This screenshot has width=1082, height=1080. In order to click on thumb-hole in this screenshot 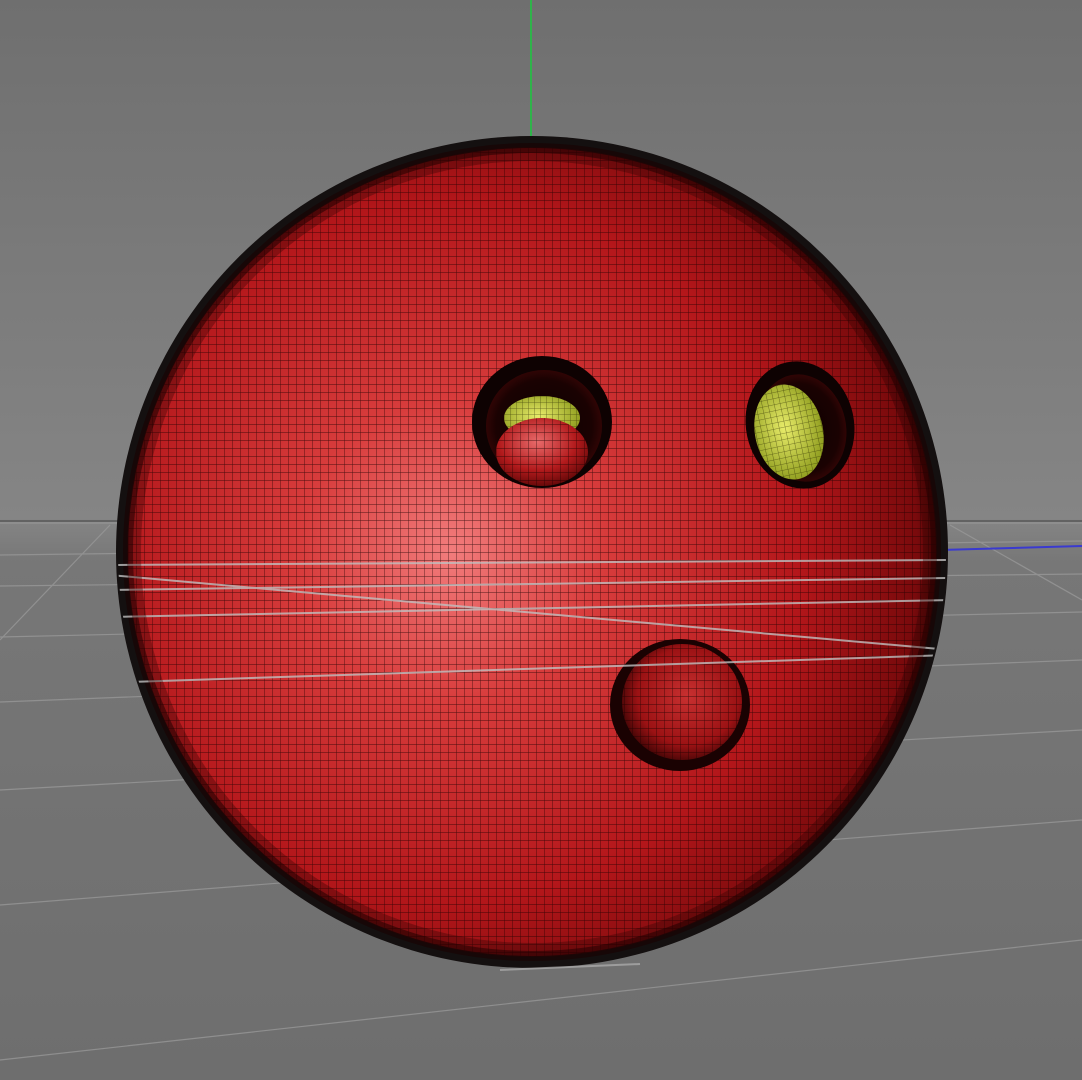, I will do `click(680, 705)`.